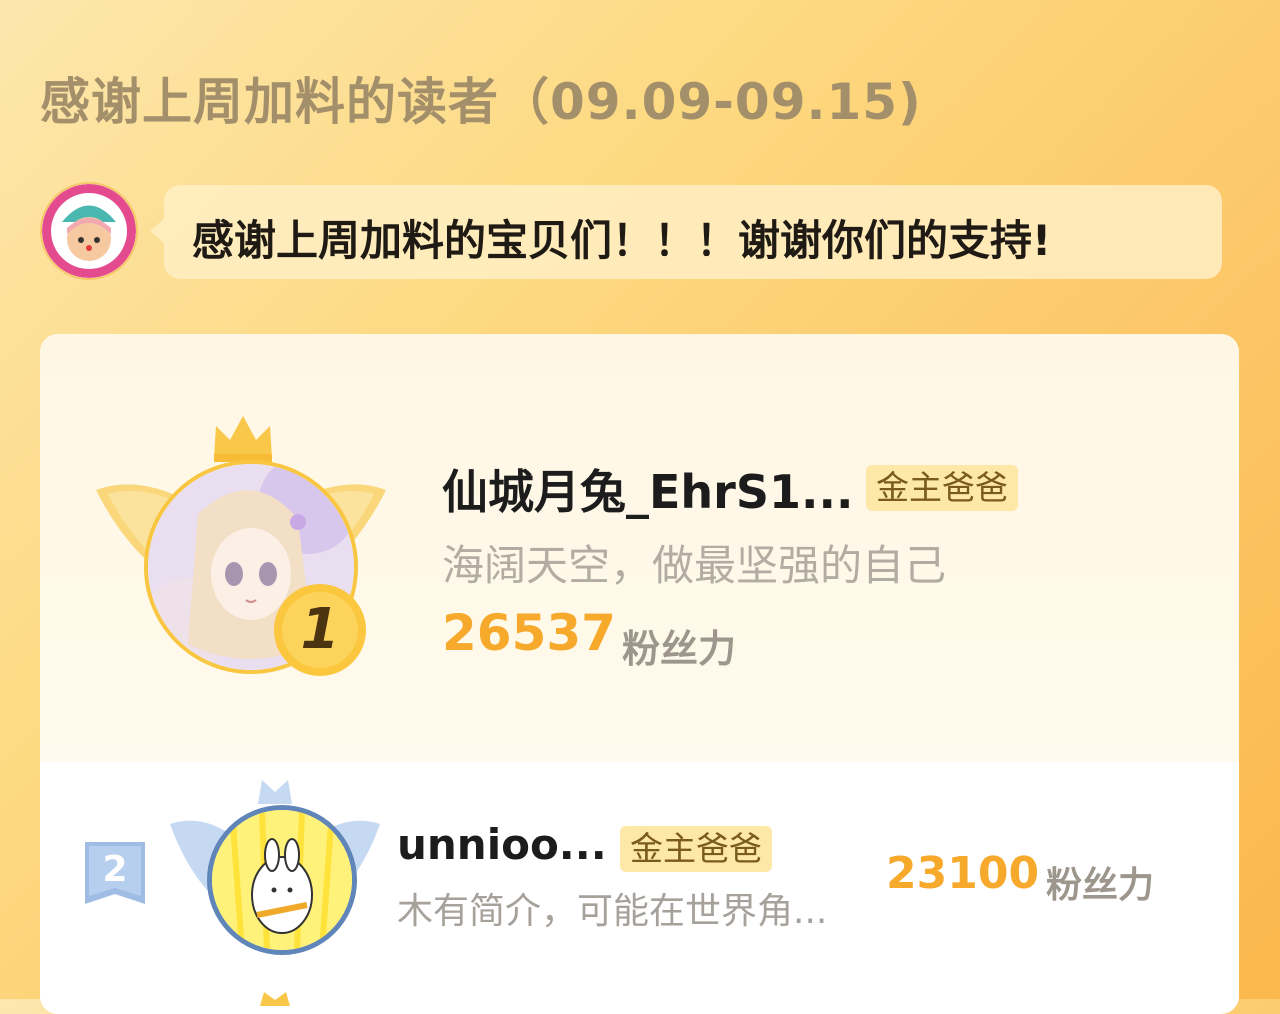 Image resolution: width=1280 pixels, height=1014 pixels. What do you see at coordinates (1100, 885) in the screenshot?
I see `second-place-unit: 粉丝力` at bounding box center [1100, 885].